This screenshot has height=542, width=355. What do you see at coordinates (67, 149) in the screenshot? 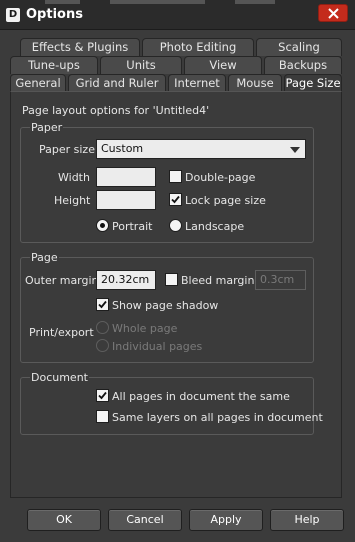
I see `paper-size-label: Paper size` at bounding box center [67, 149].